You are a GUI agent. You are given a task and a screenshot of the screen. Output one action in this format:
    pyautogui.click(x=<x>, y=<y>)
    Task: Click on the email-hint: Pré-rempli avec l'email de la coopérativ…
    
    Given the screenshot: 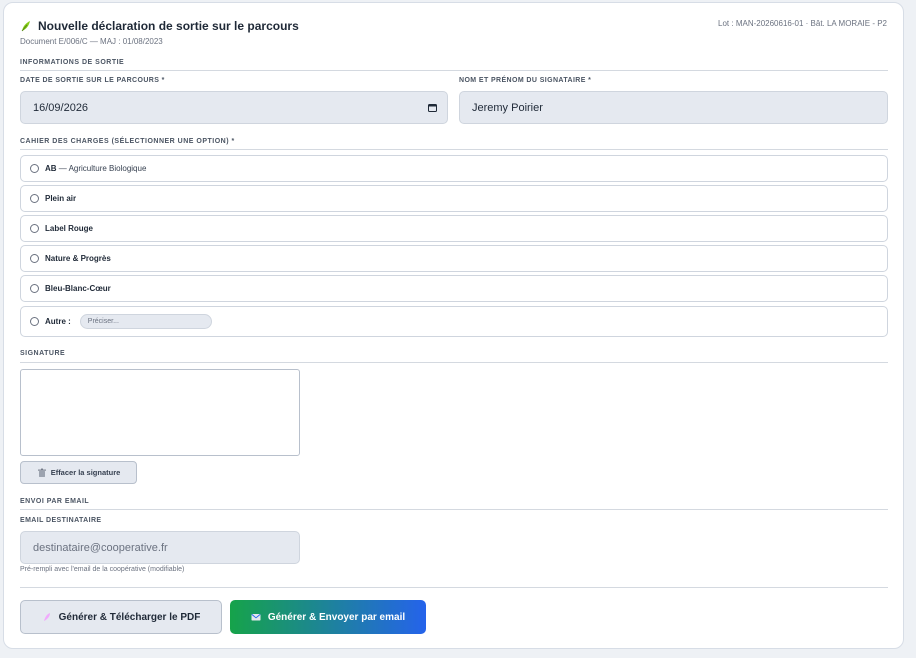 What is the action you would take?
    pyautogui.click(x=102, y=569)
    